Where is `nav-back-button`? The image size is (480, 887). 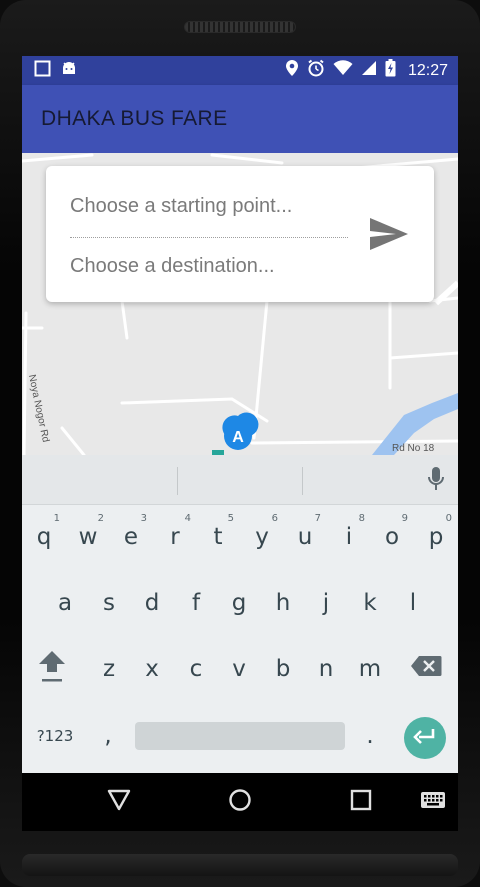 nav-back-button is located at coordinates (119, 802).